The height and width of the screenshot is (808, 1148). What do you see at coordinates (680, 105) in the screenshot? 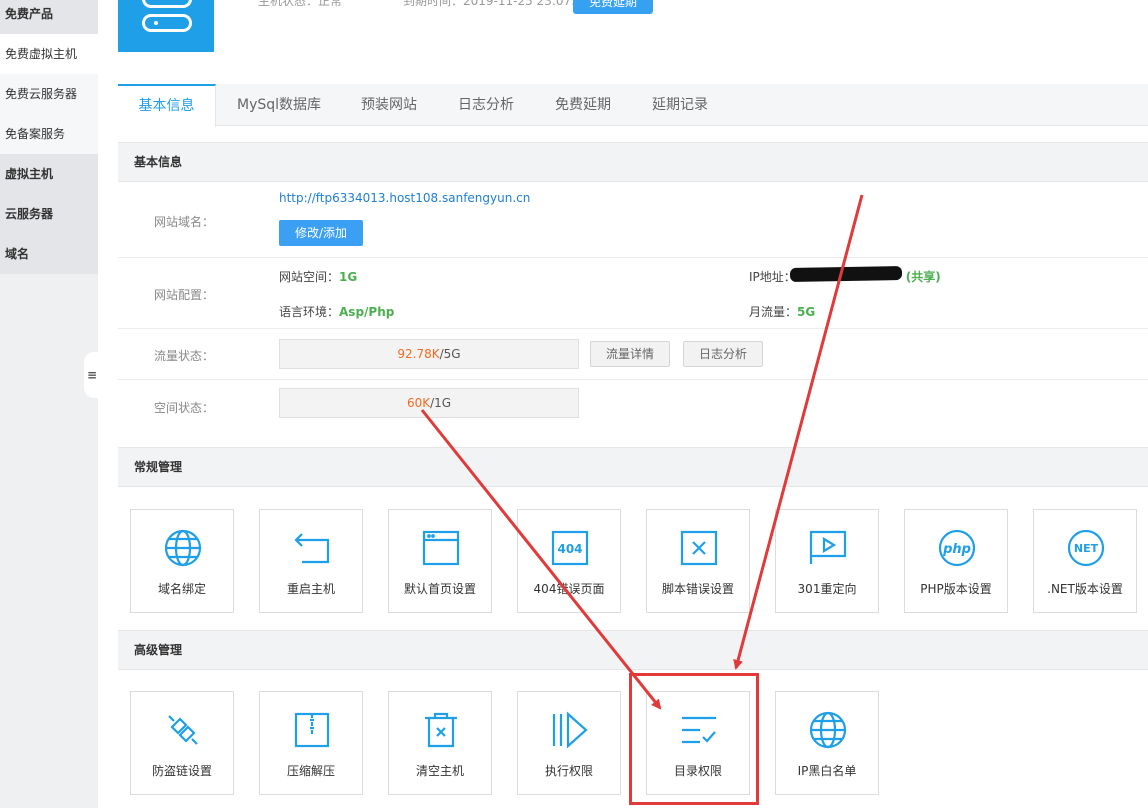
I see `tab-extend-record: 延期记录` at bounding box center [680, 105].